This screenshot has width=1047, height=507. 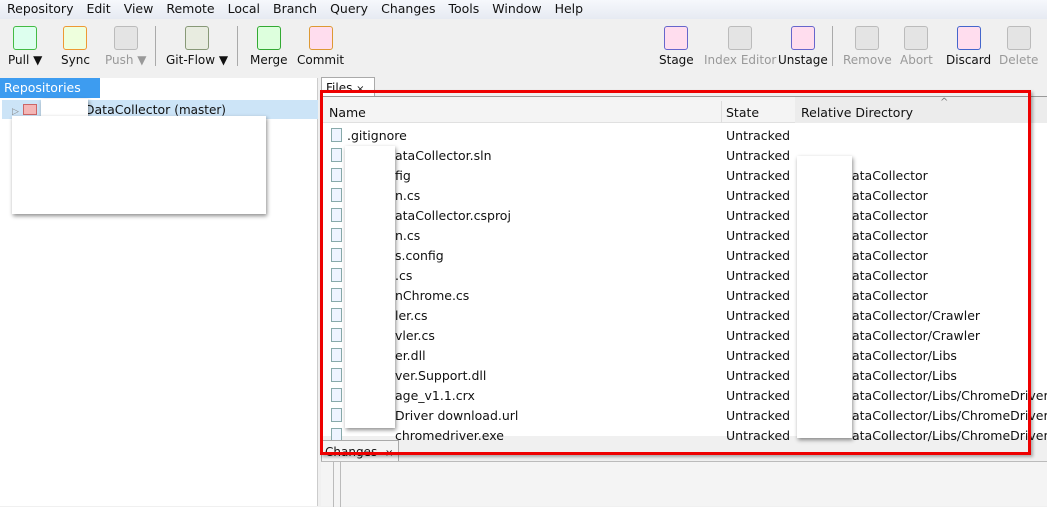 What do you see at coordinates (802, 38) in the screenshot?
I see `unstage-icon` at bounding box center [802, 38].